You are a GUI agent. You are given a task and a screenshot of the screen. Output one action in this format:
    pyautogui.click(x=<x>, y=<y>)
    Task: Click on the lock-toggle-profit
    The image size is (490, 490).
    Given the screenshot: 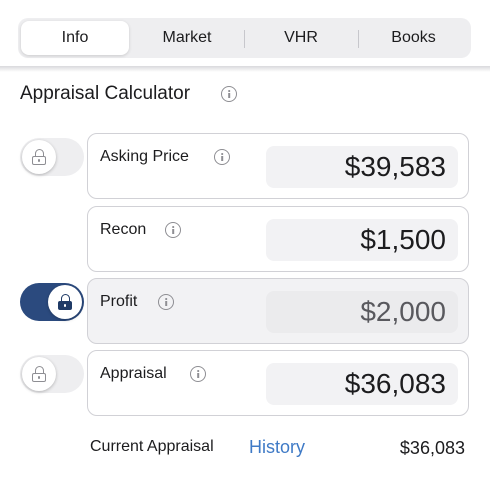 What is the action you would take?
    pyautogui.click(x=52, y=302)
    